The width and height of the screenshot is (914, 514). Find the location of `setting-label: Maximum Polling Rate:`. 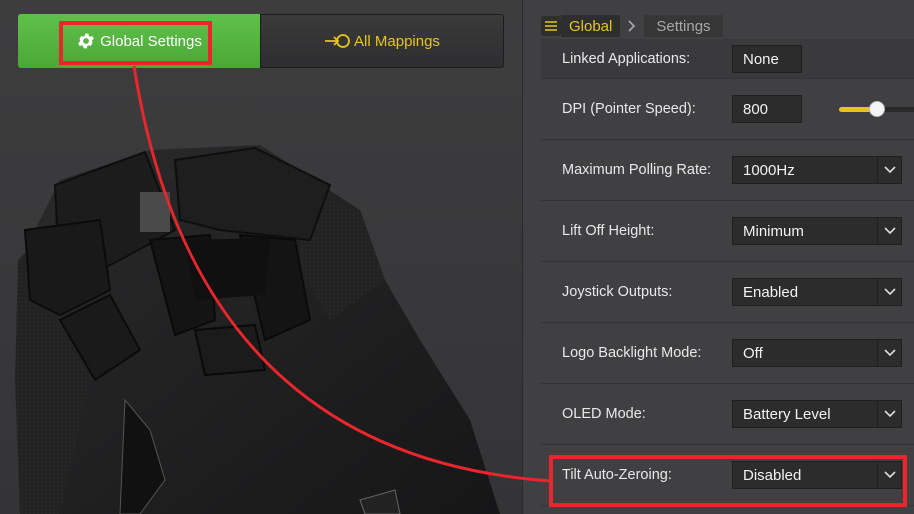

setting-label: Maximum Polling Rate: is located at coordinates (637, 170).